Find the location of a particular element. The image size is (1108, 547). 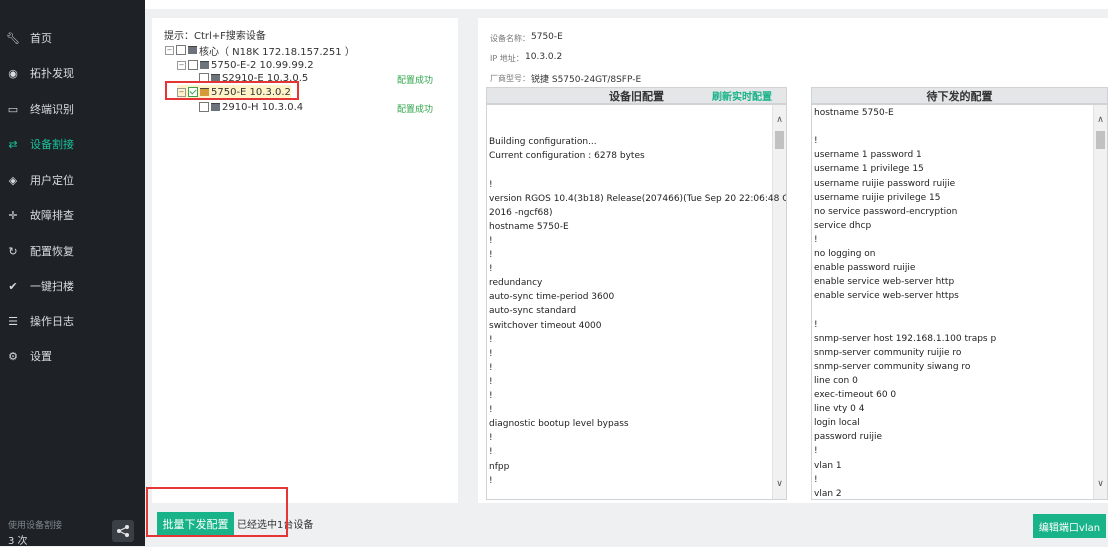

tree-node-label: 5750-E-2 10.99.99.2 is located at coordinates (262, 65).